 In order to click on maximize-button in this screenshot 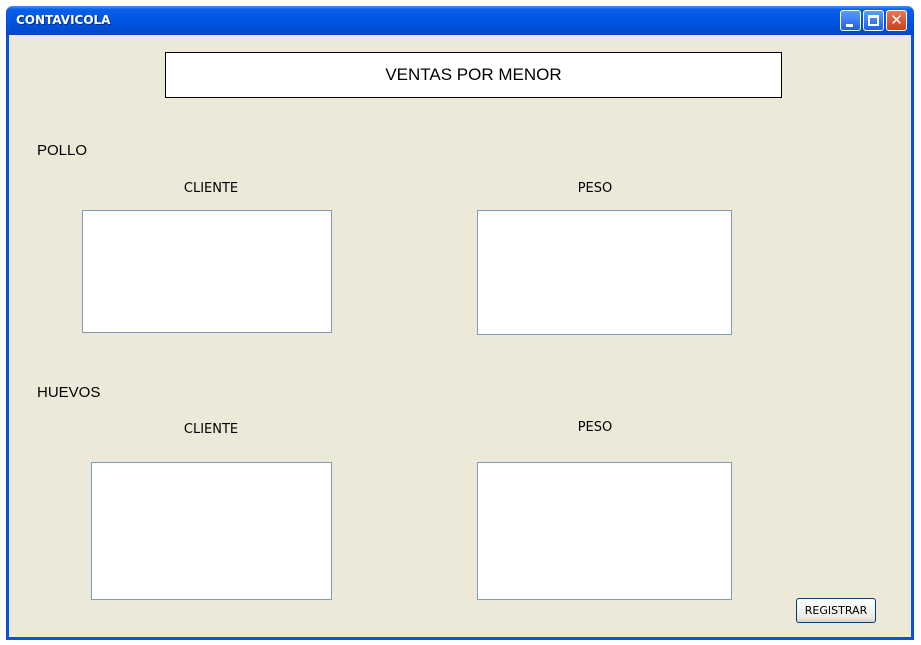, I will do `click(873, 20)`.